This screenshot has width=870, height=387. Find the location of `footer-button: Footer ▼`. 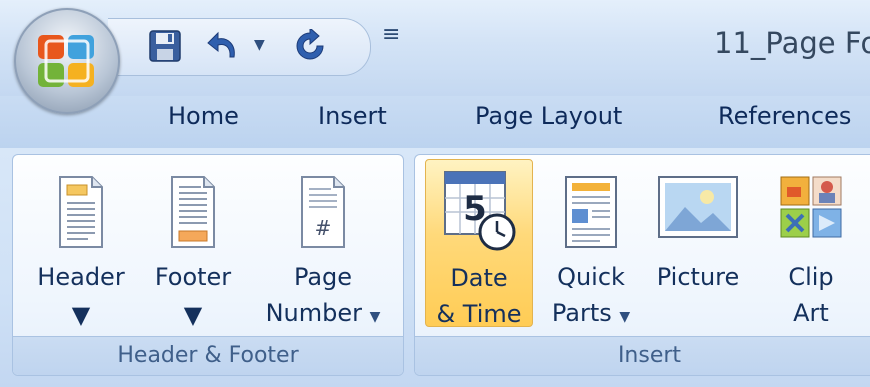

footer-button: Footer ▼ is located at coordinates (193, 246).